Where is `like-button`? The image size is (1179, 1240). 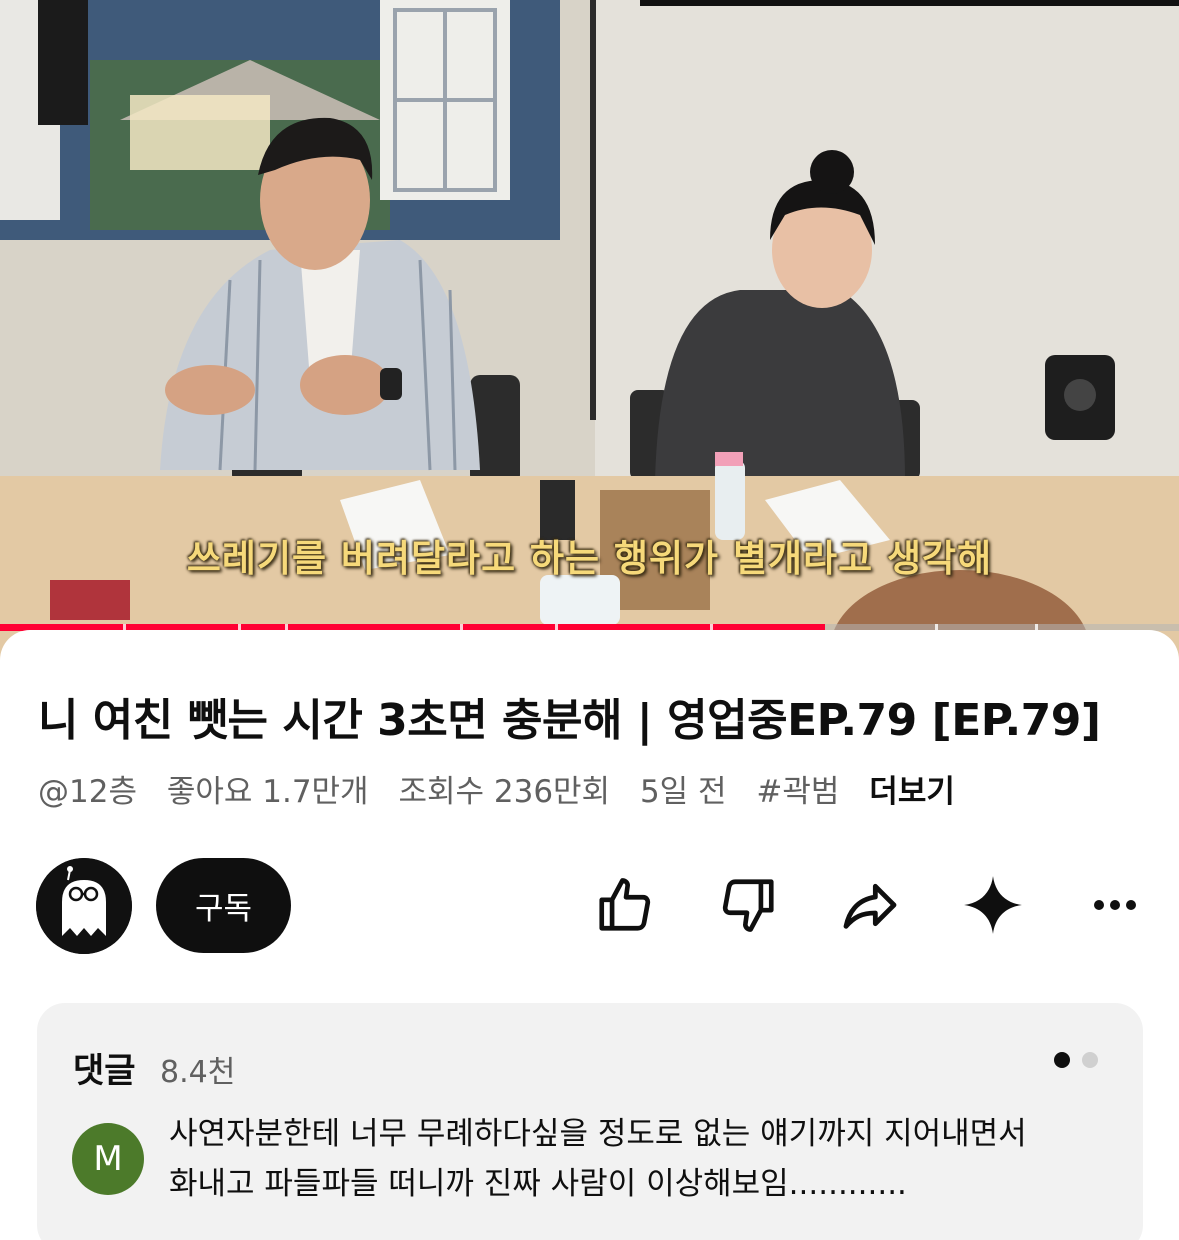
like-button is located at coordinates (625, 905).